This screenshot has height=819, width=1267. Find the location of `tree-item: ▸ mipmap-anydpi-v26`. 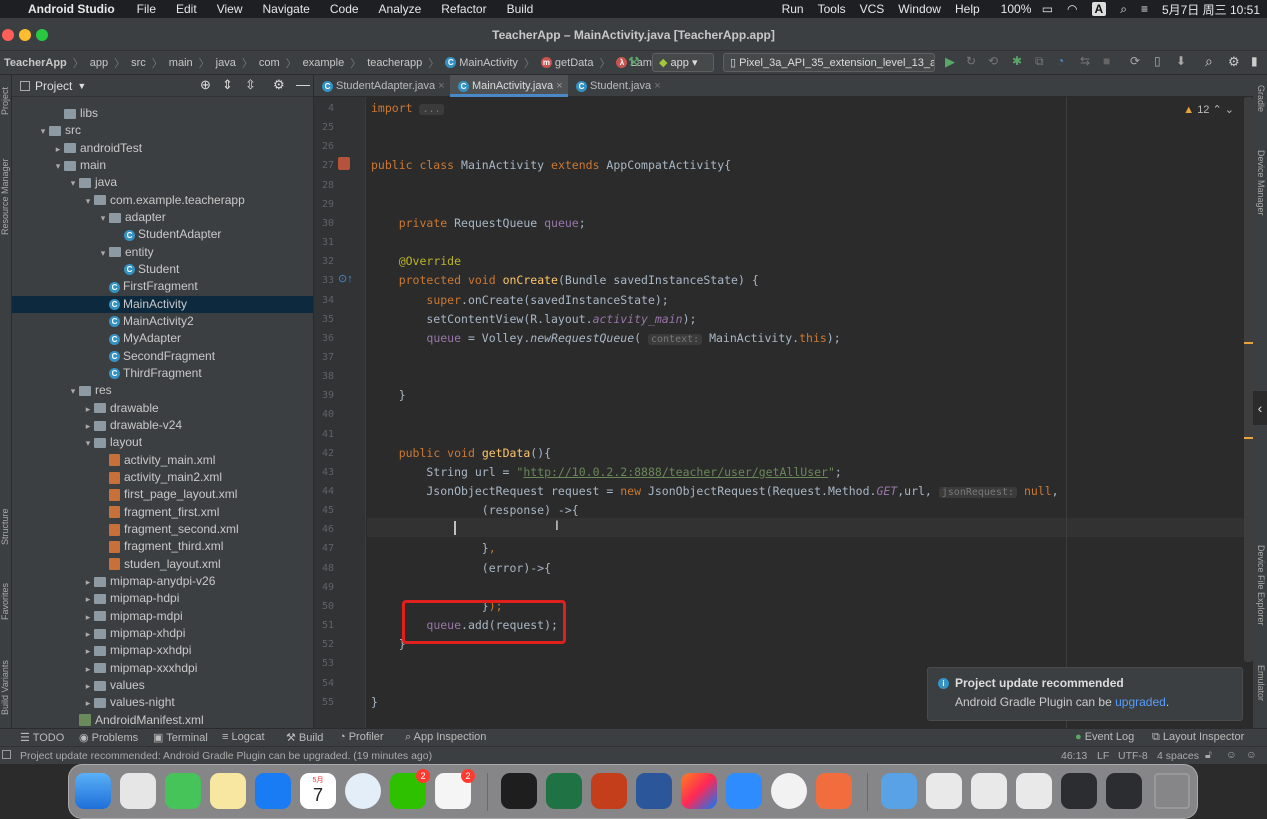

tree-item: ▸ mipmap-anydpi-v26 is located at coordinates (162, 581).